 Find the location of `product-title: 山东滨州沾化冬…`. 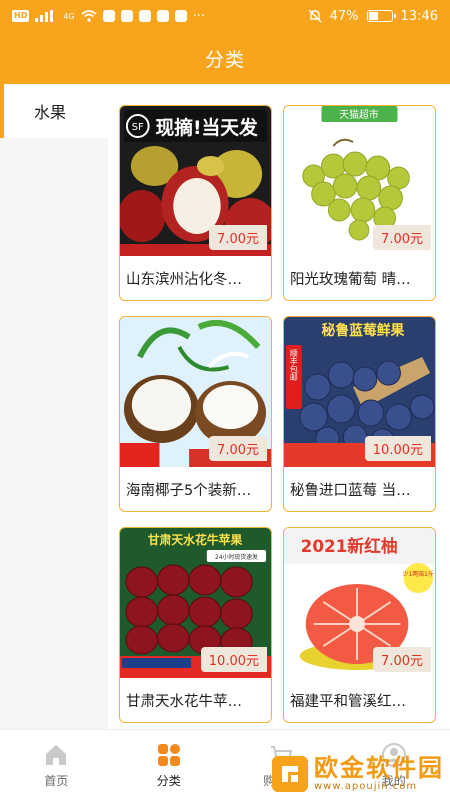

product-title: 山东滨州沾化冬… is located at coordinates (195, 278).